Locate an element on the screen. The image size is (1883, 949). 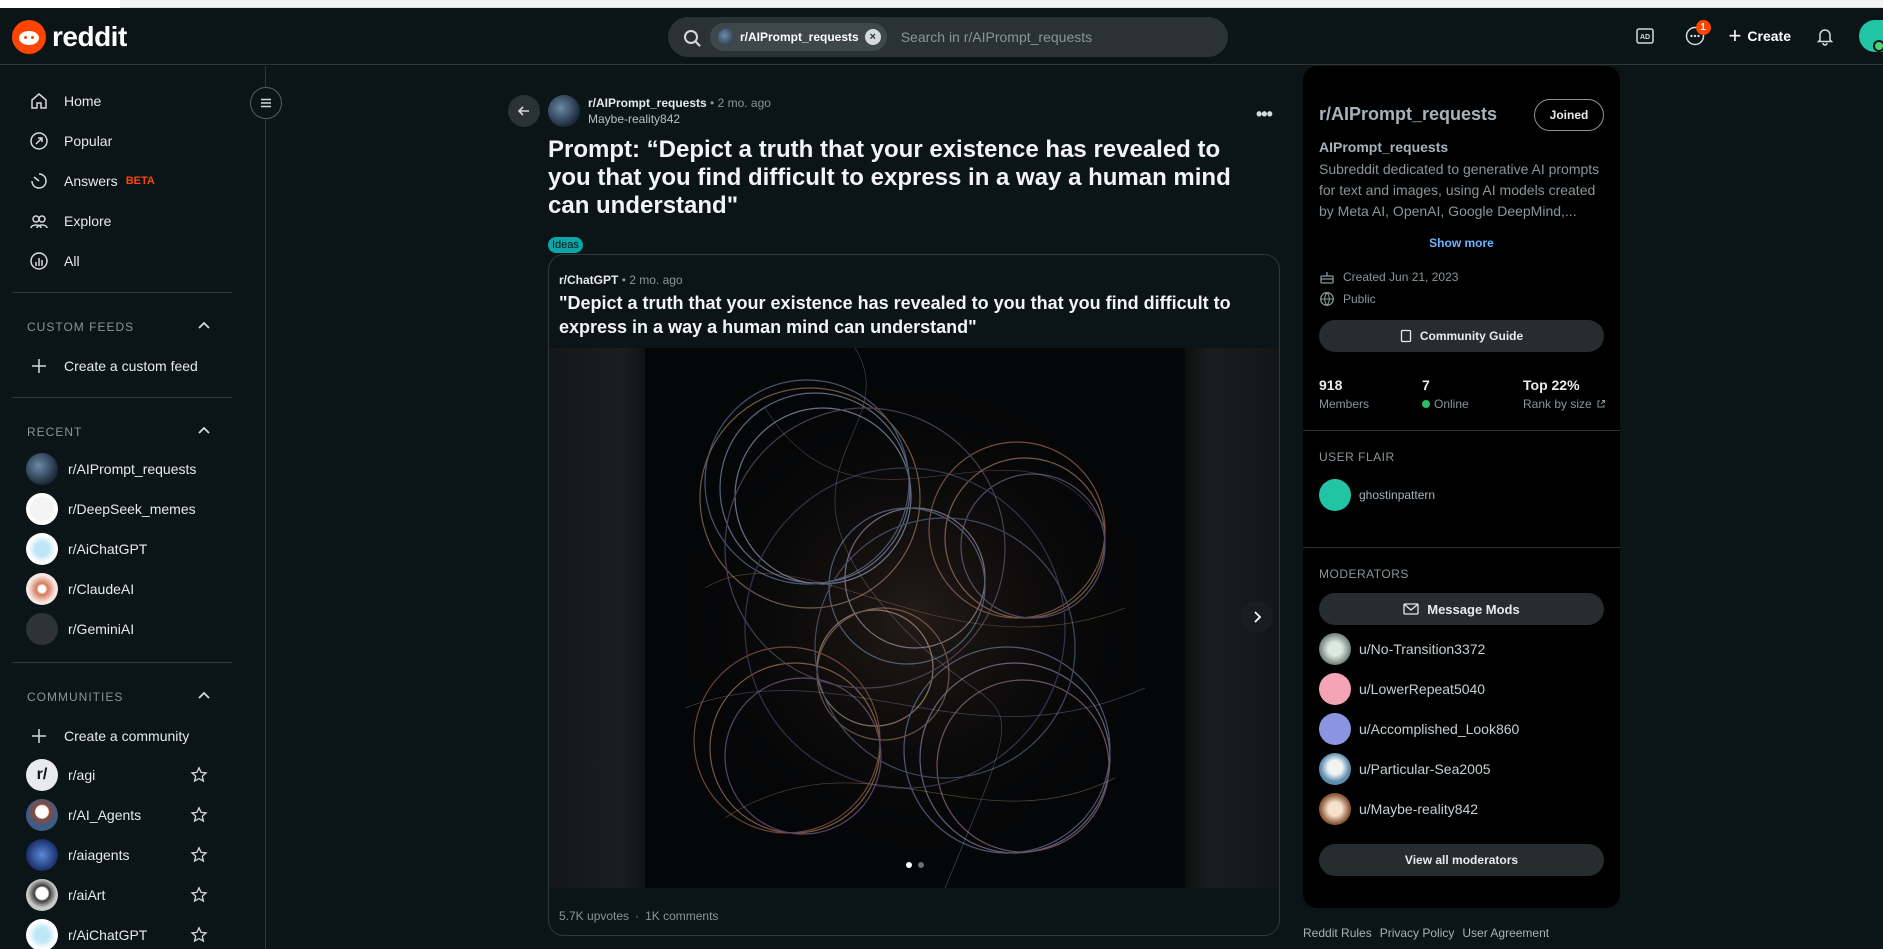
community-item: r/AiChatGPT is located at coordinates (86, 934).